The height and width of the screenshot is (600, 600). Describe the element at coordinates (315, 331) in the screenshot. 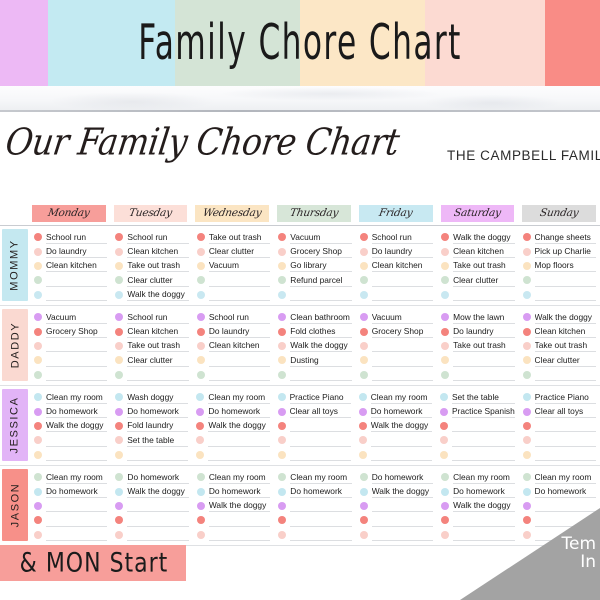

I see `task-line: Fold clothes` at that location.